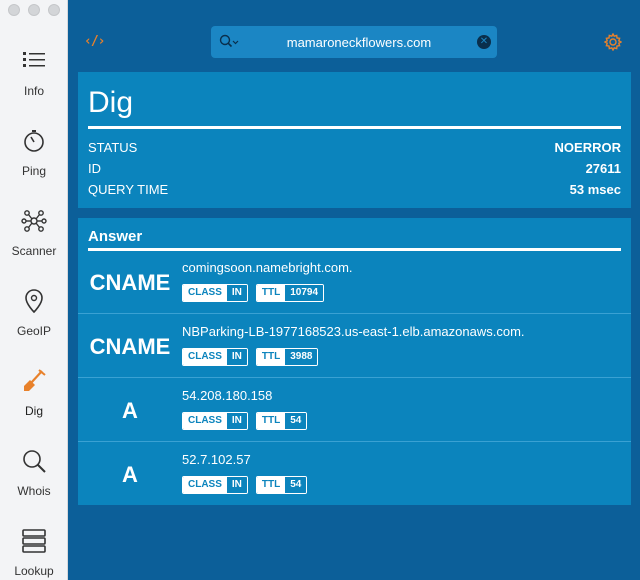 Image resolution: width=640 pixels, height=580 pixels. I want to click on sidebar-item-scanner: Scanner, so click(34, 248).